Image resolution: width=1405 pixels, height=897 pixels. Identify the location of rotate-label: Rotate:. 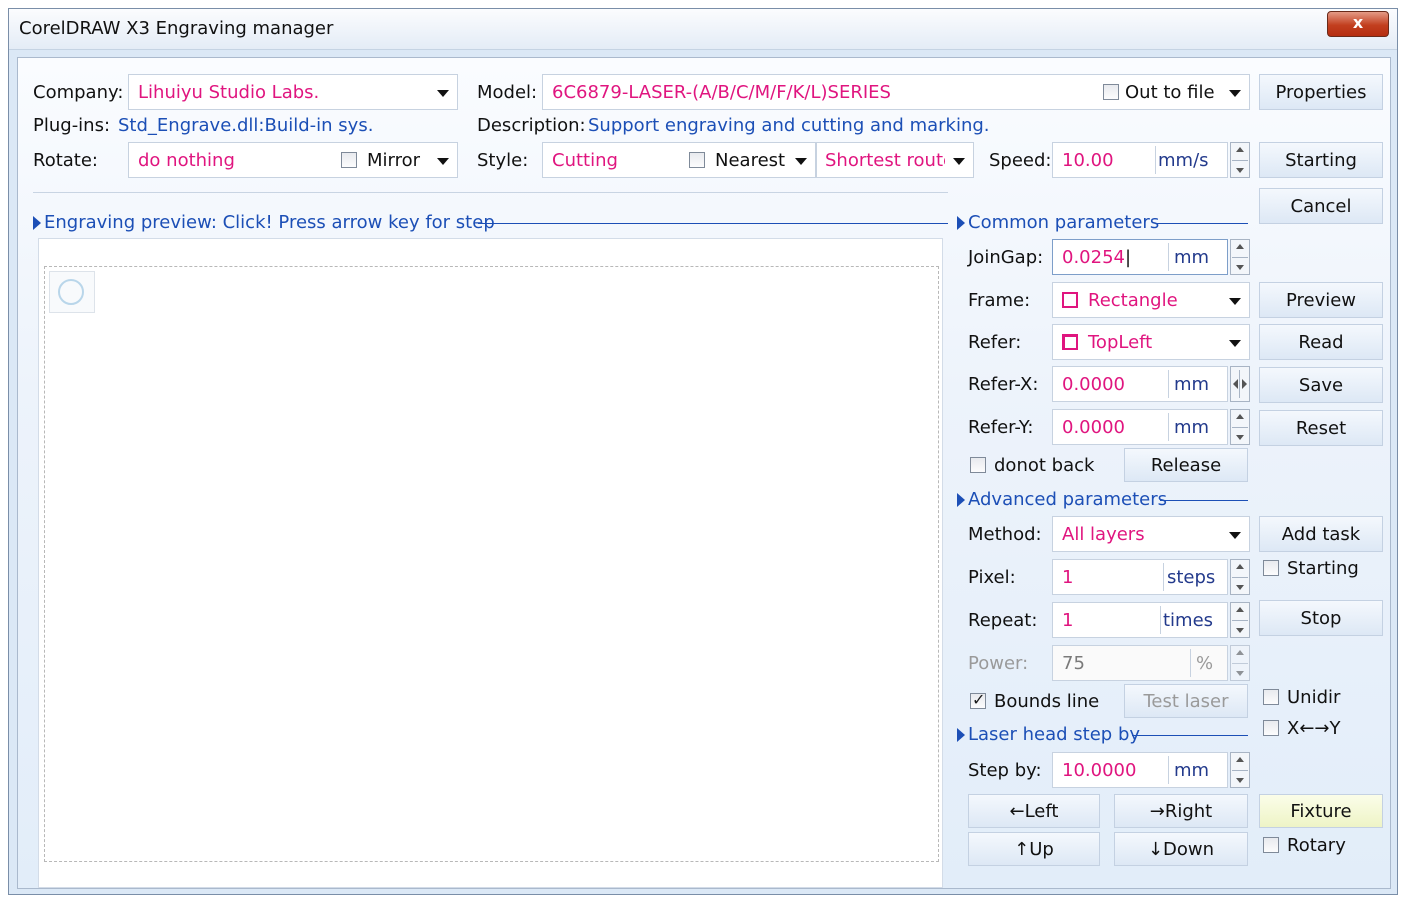
(65, 160).